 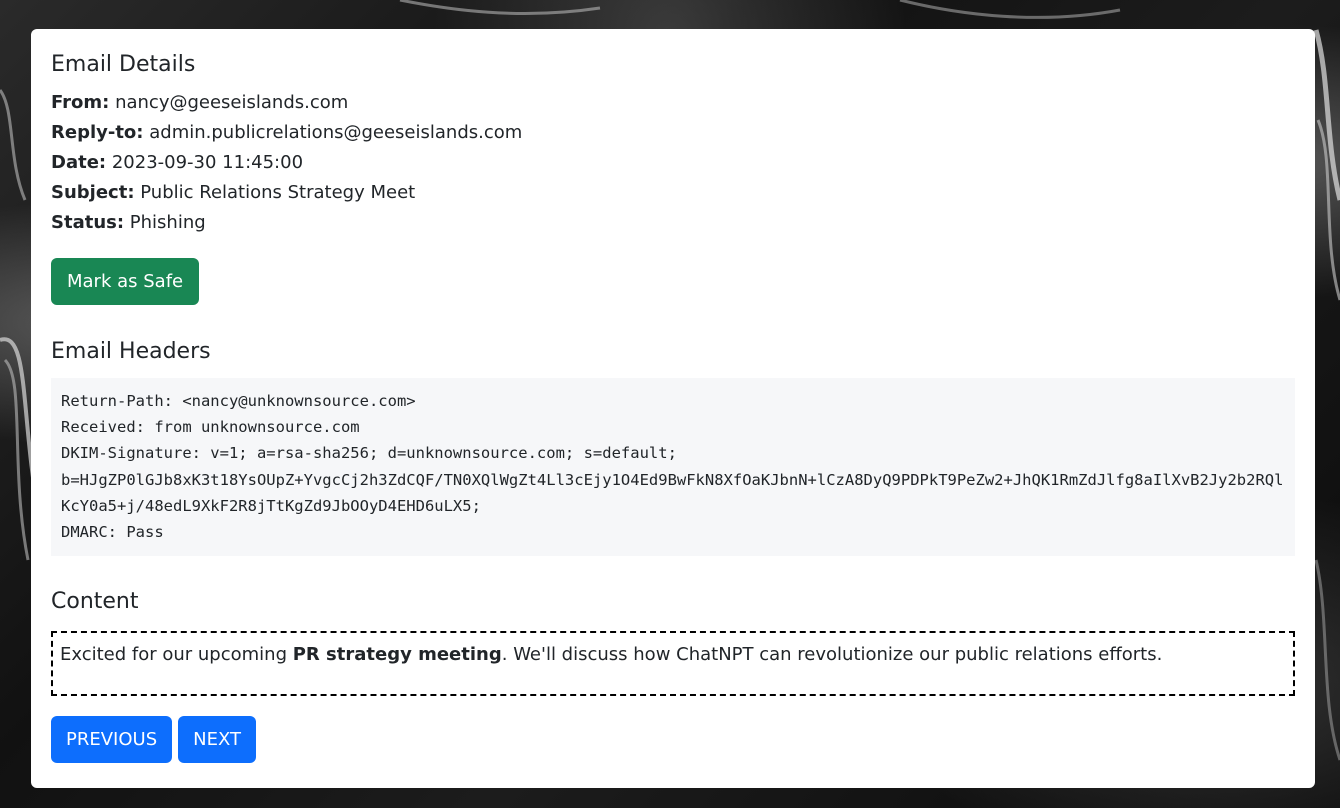 I want to click on mark-as-safe-button: Mark as Safe, so click(x=125, y=282).